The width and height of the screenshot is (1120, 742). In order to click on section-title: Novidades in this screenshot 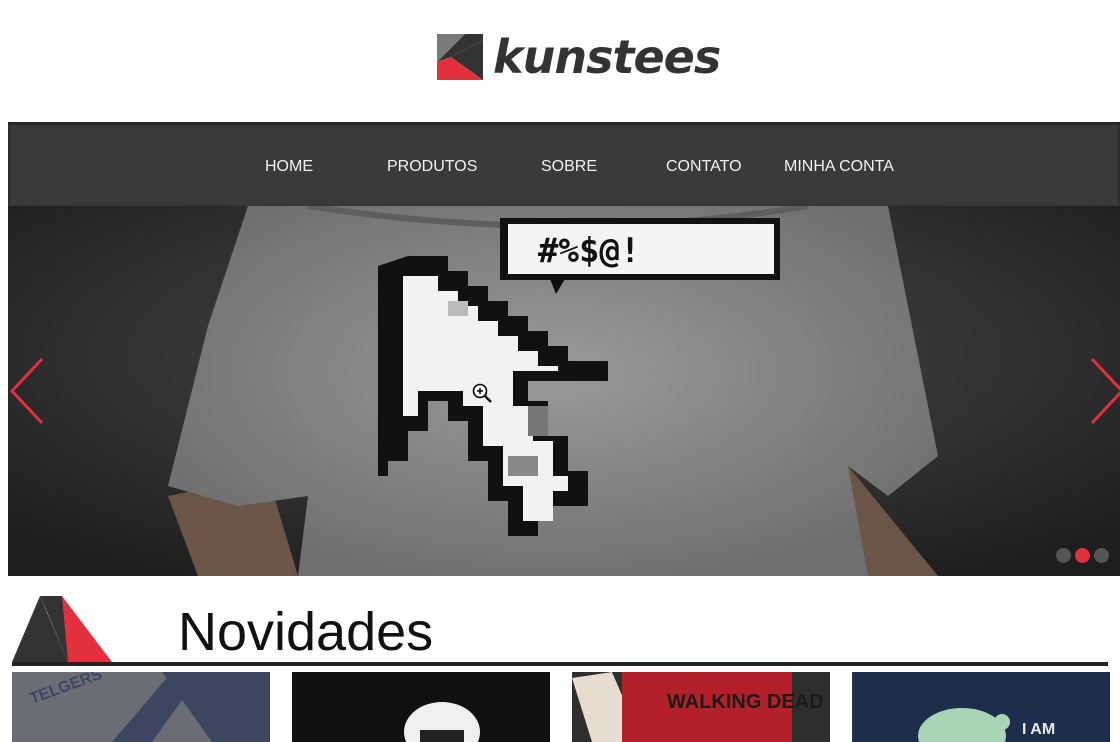, I will do `click(306, 632)`.